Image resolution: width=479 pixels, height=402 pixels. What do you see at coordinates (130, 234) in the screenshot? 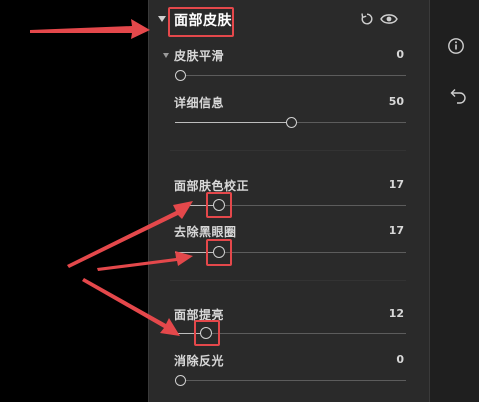
I see `arrow-to-face-tone` at bounding box center [130, 234].